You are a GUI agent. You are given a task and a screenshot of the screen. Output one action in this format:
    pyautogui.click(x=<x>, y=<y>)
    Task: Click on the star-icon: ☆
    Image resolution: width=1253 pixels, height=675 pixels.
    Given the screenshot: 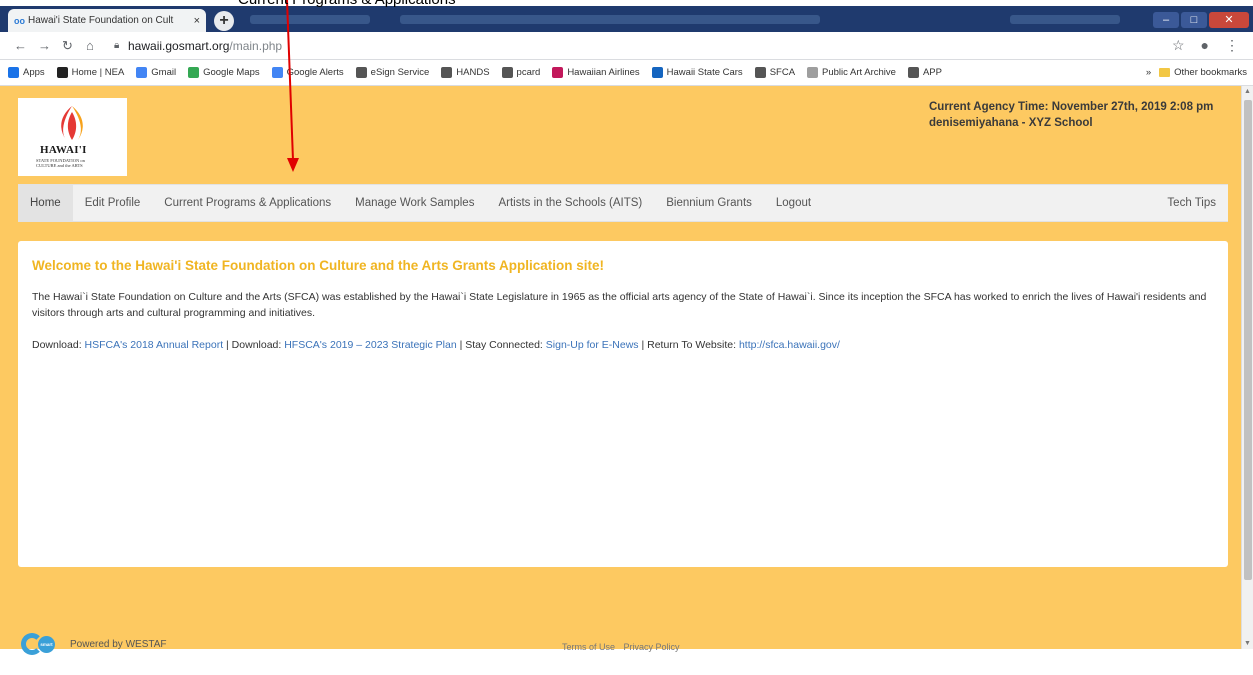 What is the action you would take?
    pyautogui.click(x=1178, y=45)
    